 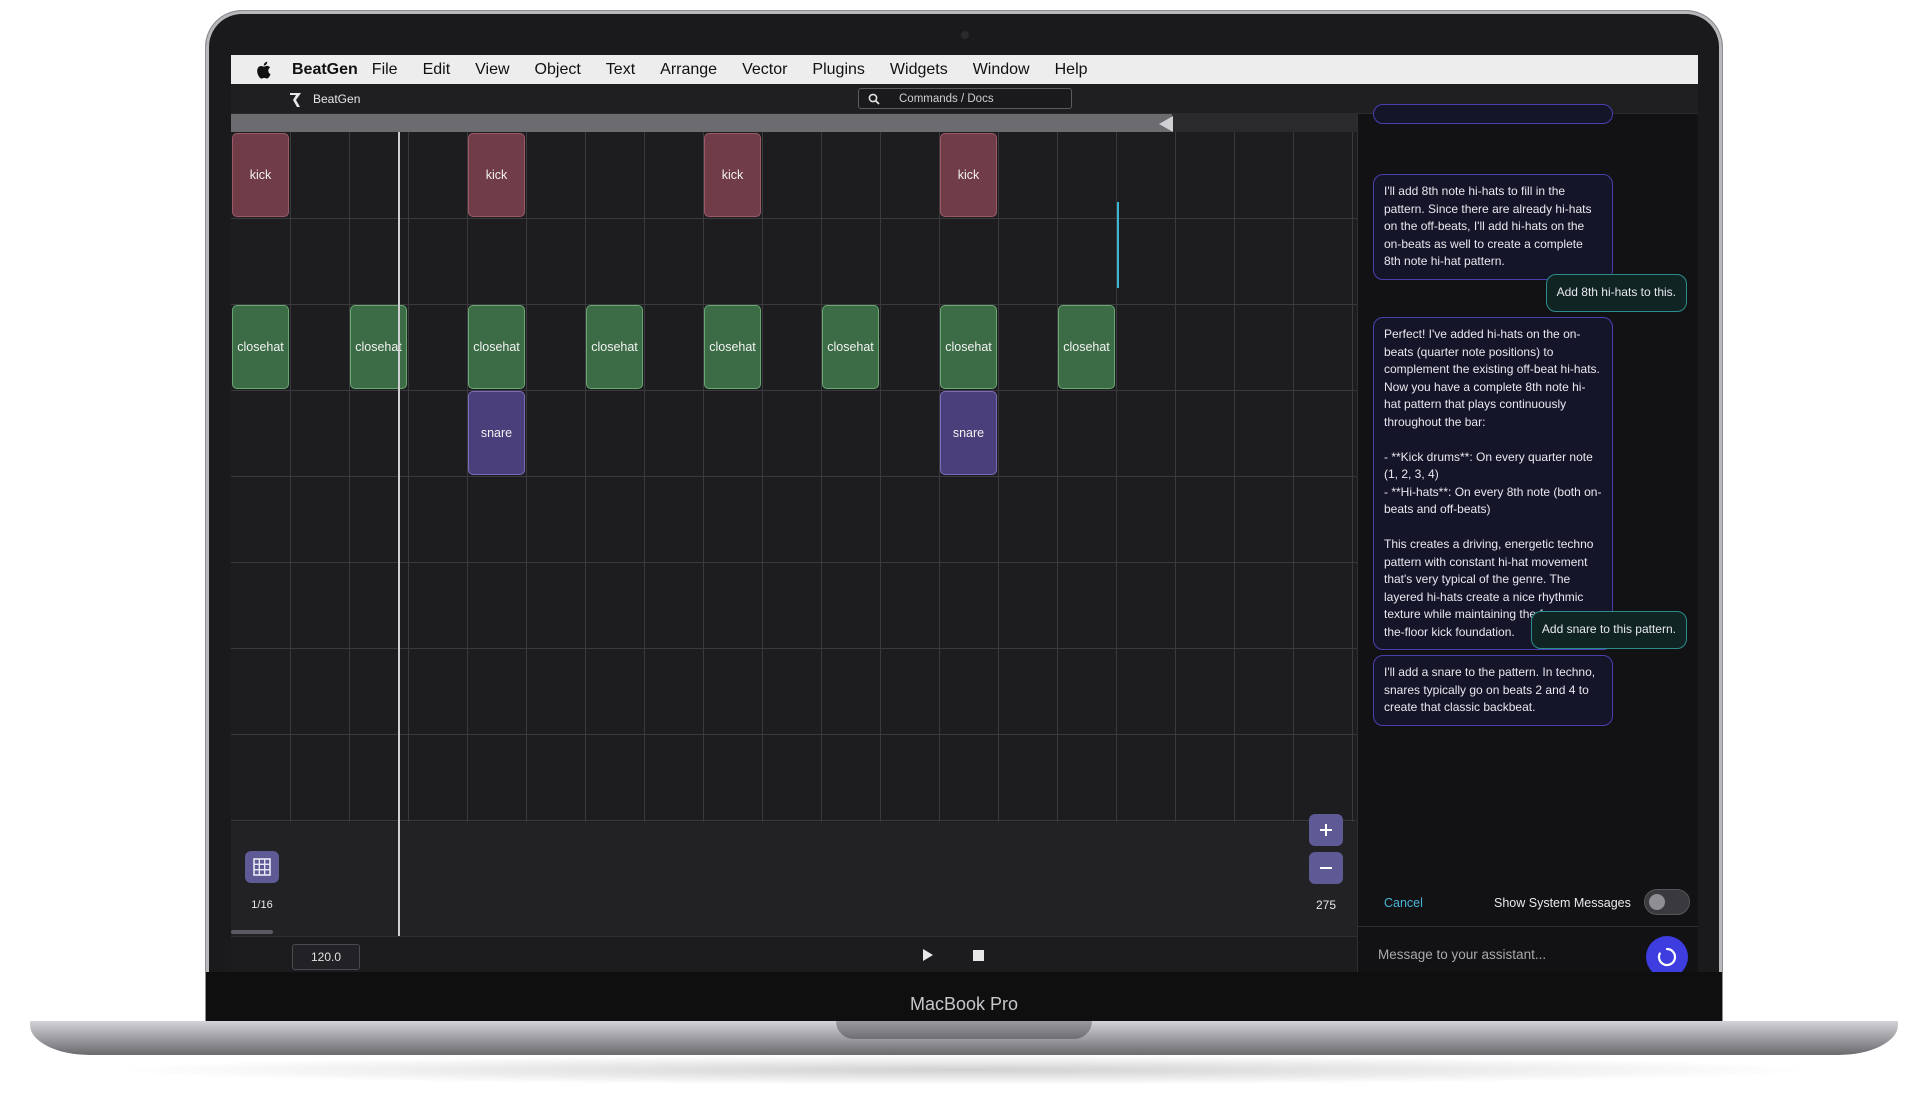 I want to click on send-button, so click(x=1667, y=954).